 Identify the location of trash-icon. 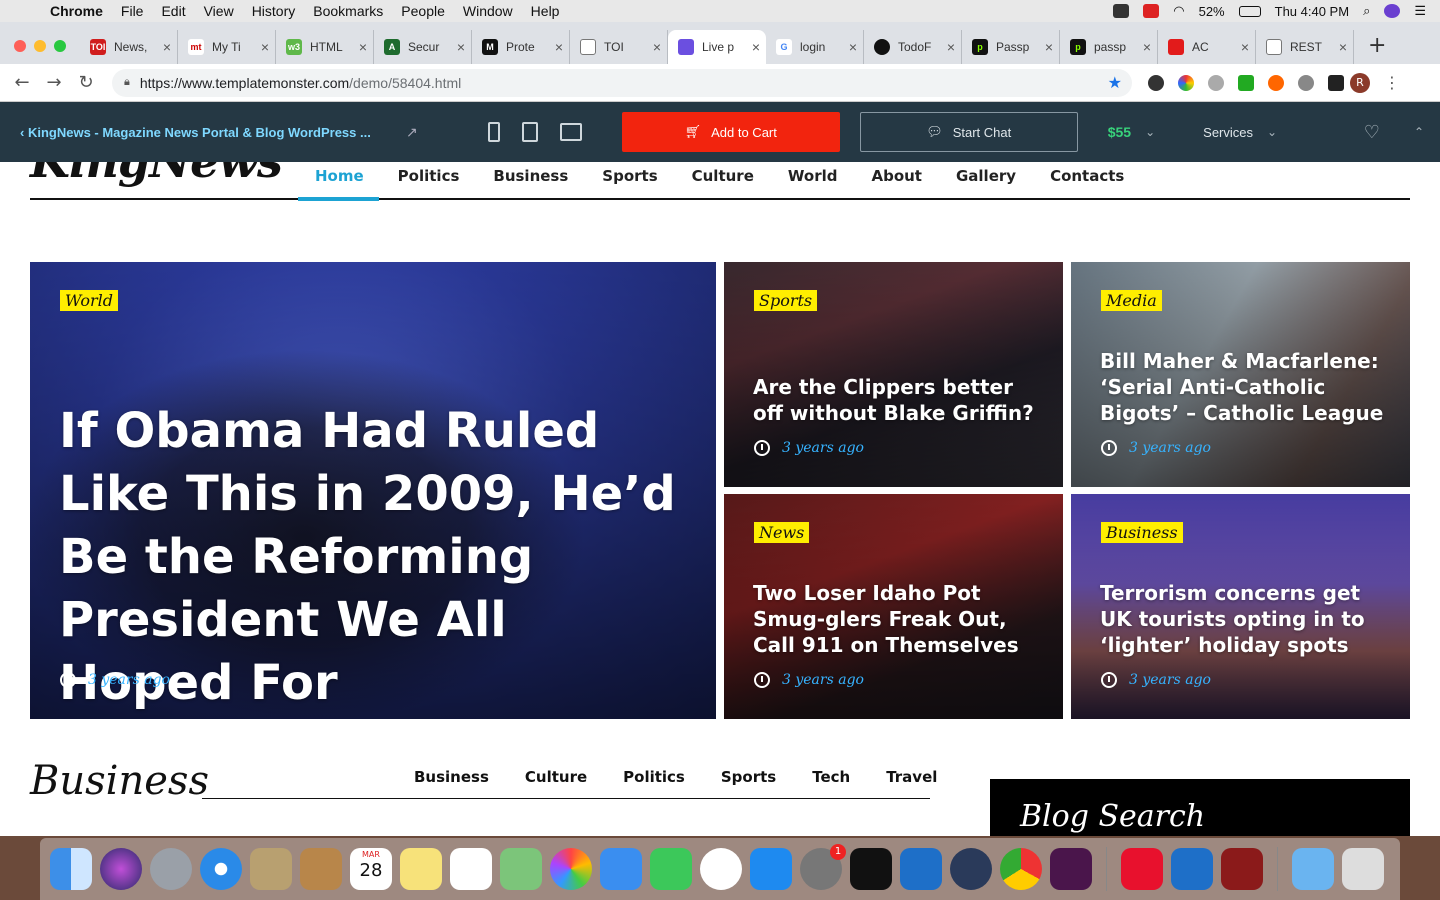
(1363, 869).